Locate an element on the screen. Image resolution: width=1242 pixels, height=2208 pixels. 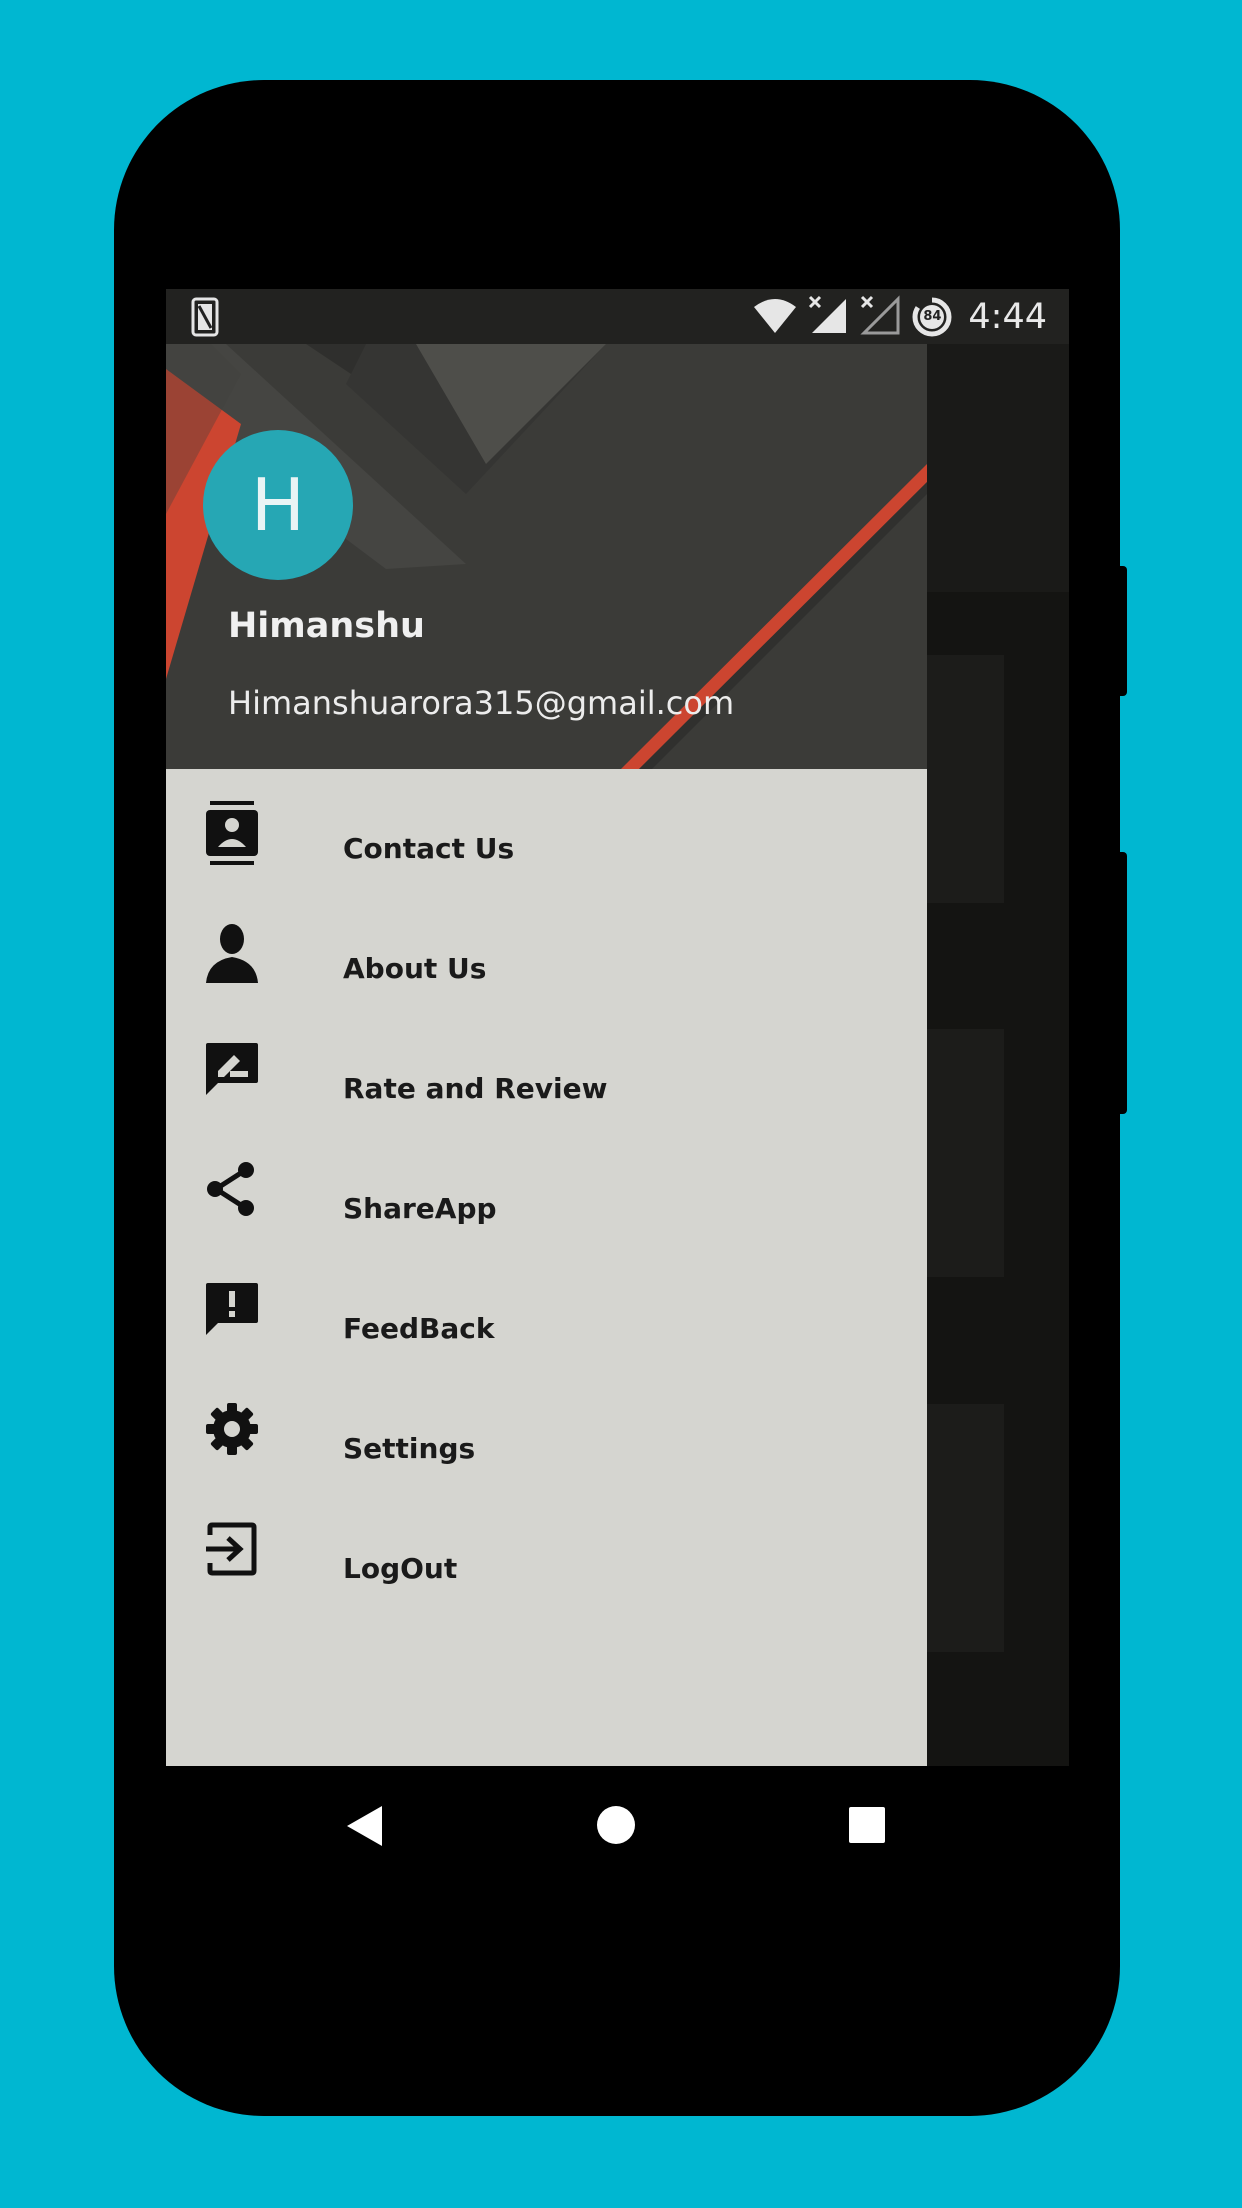
signal-off-icon is located at coordinates (881, 317).